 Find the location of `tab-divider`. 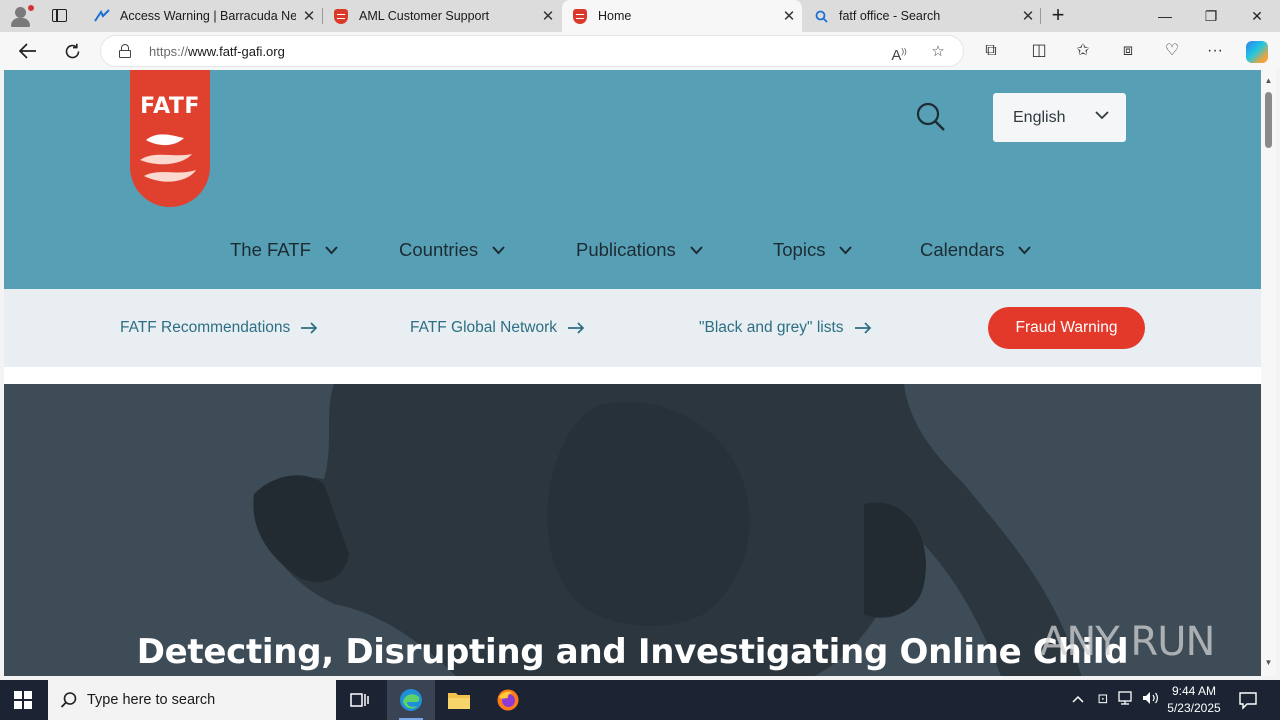

tab-divider is located at coordinates (1040, 16).